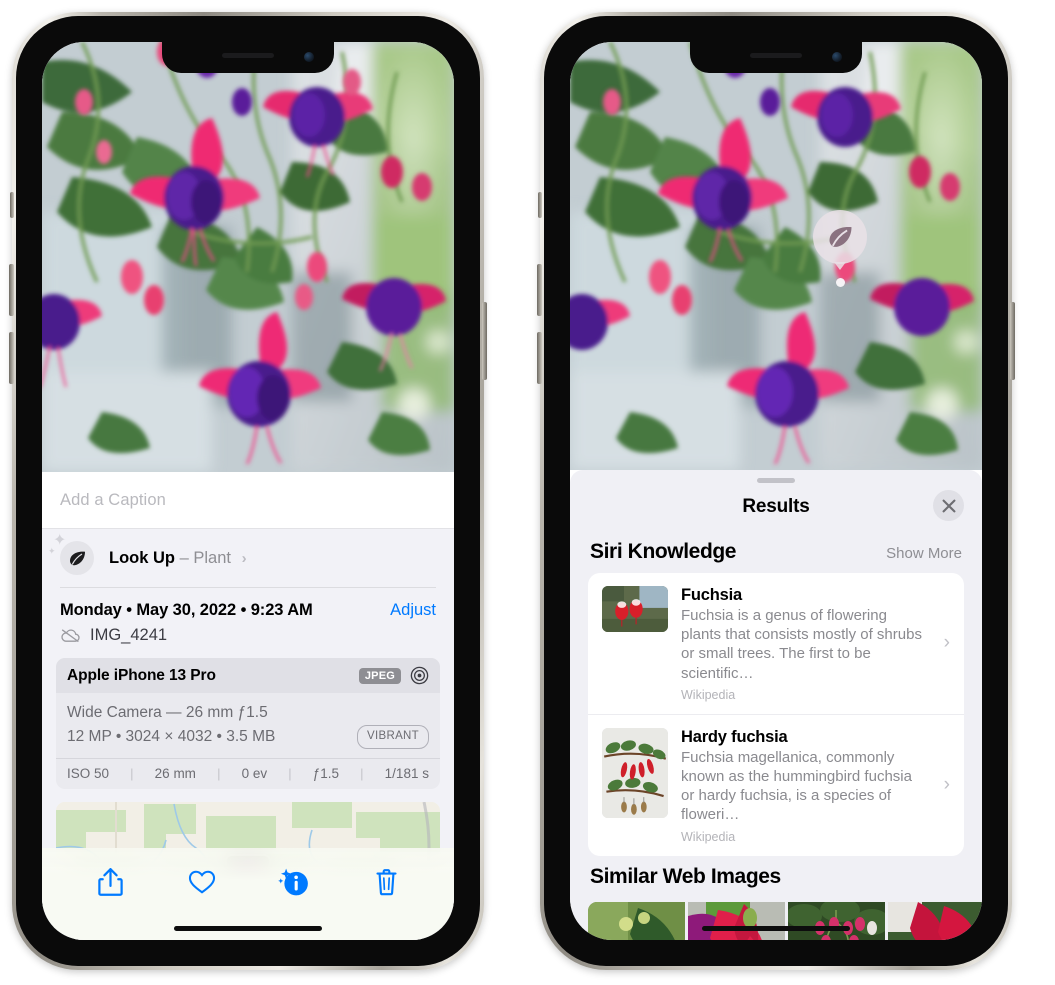  I want to click on fuchsia-purple-red-cluster, so click(935, 920).